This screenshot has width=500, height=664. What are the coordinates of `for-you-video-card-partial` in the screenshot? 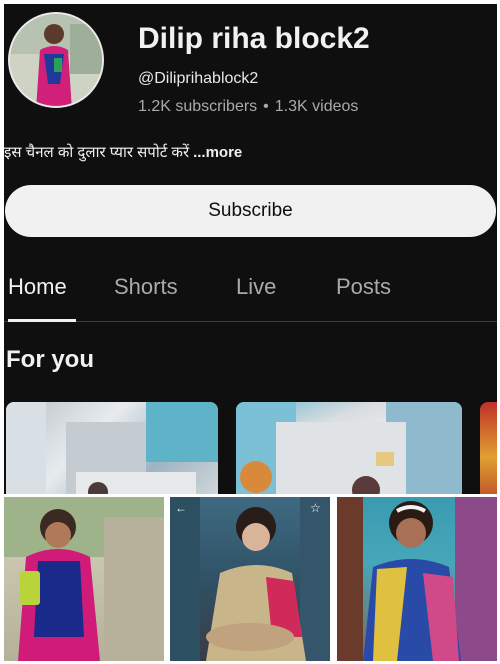 It's located at (488, 448).